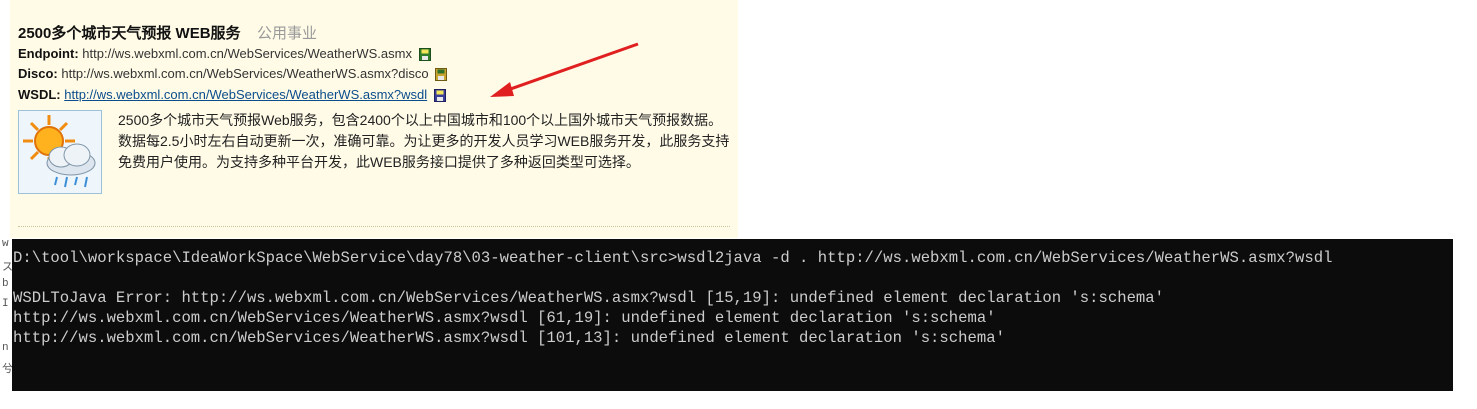  Describe the element at coordinates (374, 226) in the screenshot. I see `divider` at that location.